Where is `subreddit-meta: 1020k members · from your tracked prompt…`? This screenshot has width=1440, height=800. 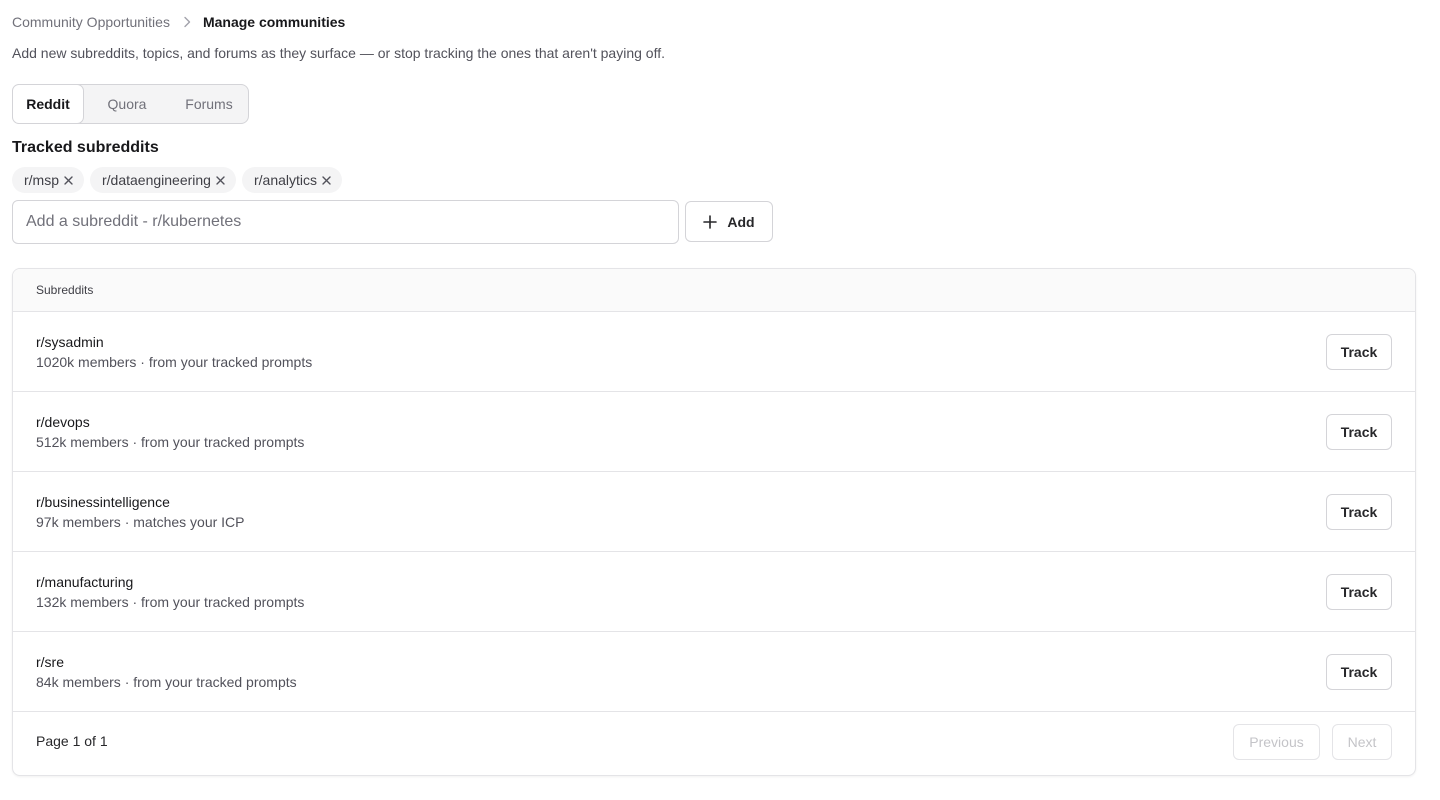 subreddit-meta: 1020k members · from your tracked prompt… is located at coordinates (174, 362).